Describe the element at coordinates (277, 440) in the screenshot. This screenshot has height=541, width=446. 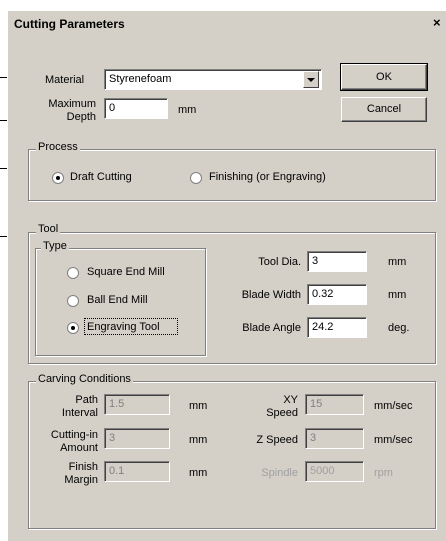
I see `z-speed-label: Z Speed` at that location.